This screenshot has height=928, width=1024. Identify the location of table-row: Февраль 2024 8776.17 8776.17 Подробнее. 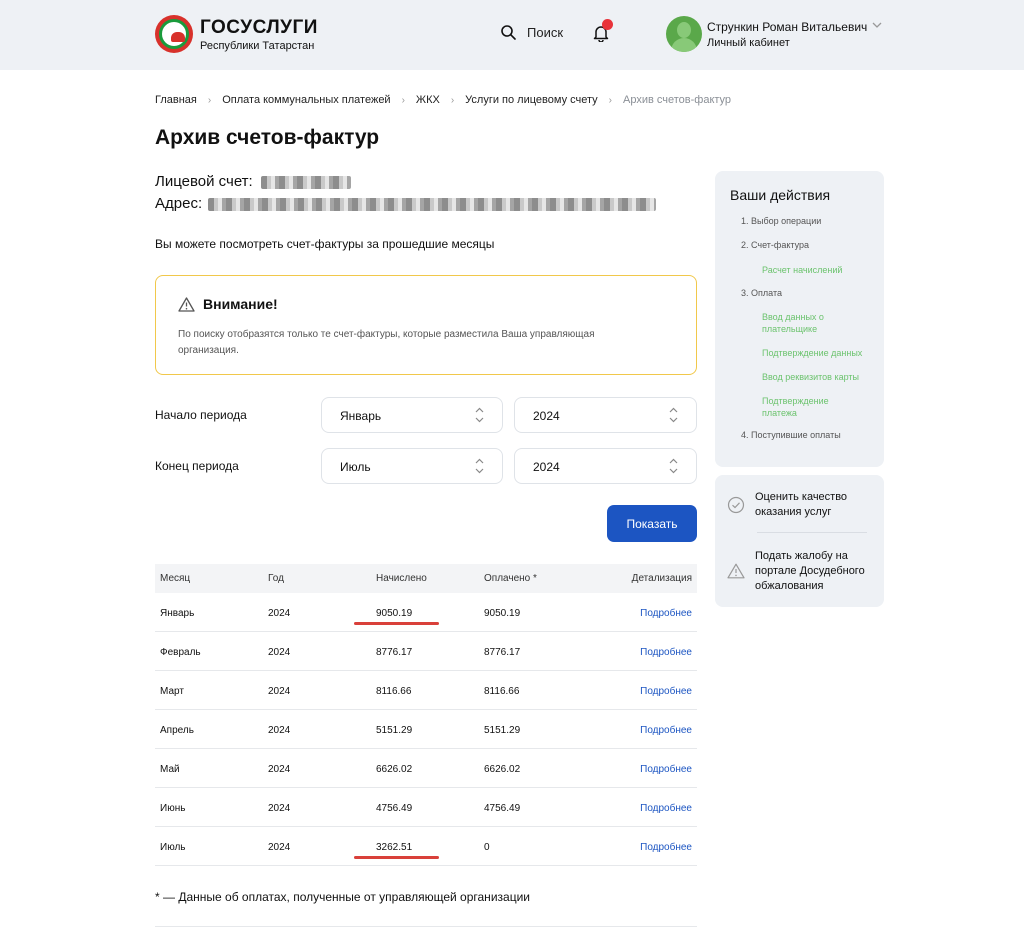
(426, 651).